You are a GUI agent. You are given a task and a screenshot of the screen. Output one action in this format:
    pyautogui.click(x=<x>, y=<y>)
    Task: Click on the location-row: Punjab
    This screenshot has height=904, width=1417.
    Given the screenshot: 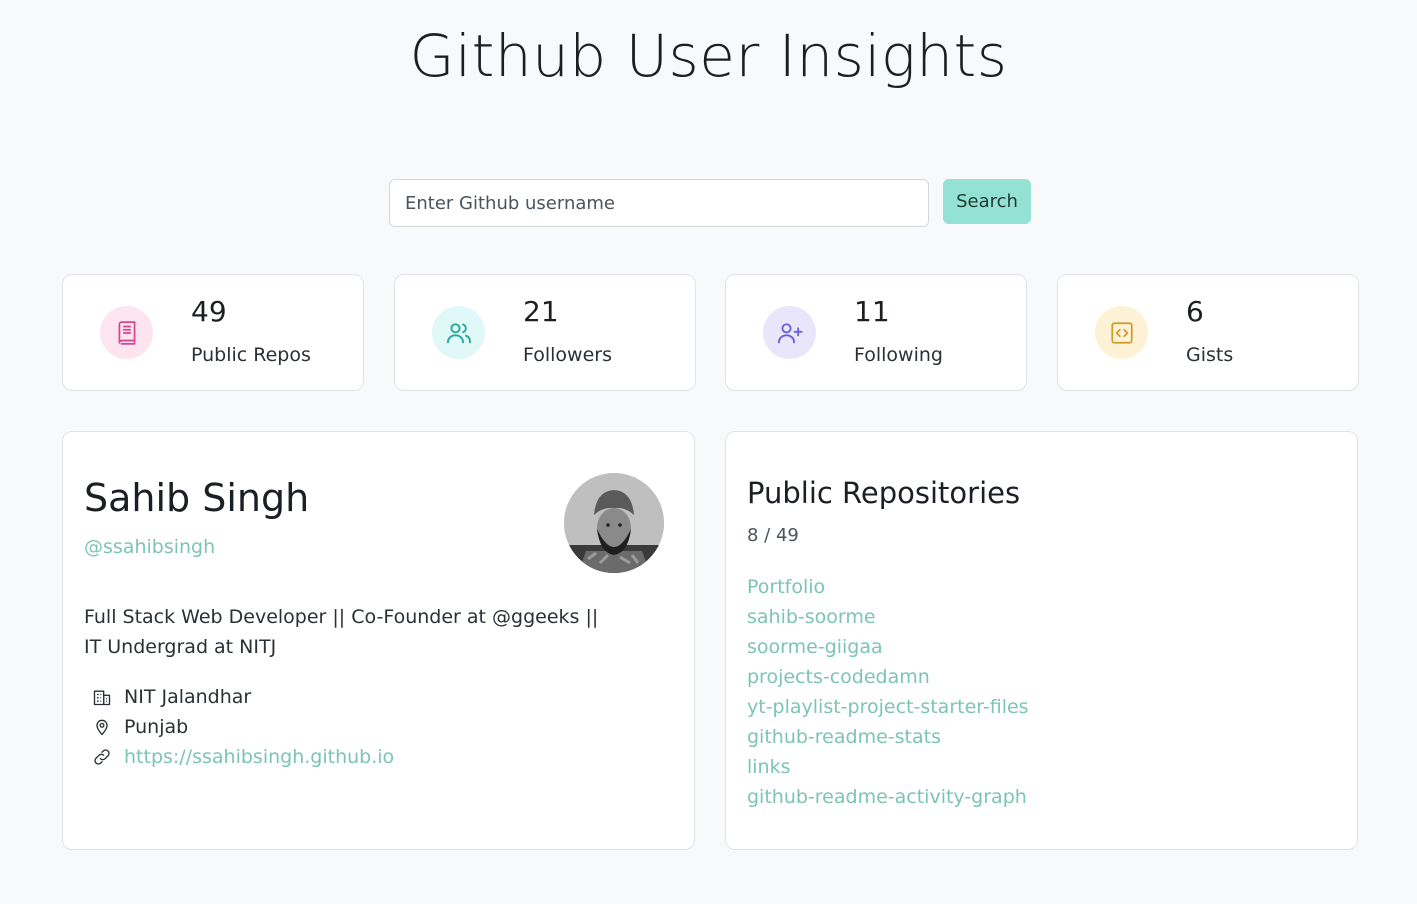 What is the action you would take?
    pyautogui.click(x=139, y=727)
    